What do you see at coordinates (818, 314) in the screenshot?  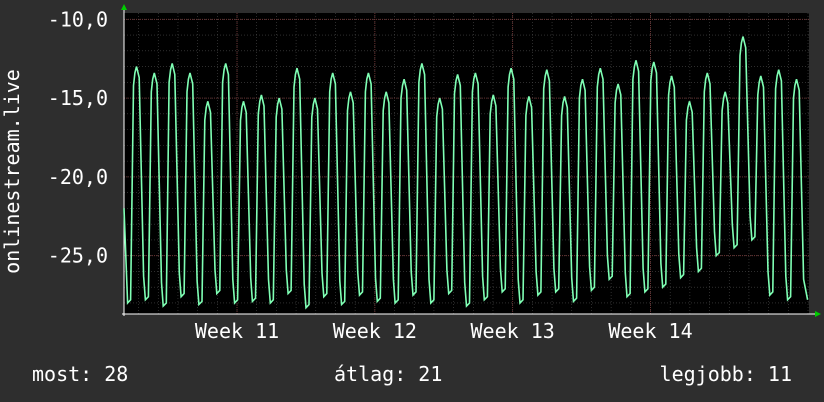 I see `x-axis-arrow` at bounding box center [818, 314].